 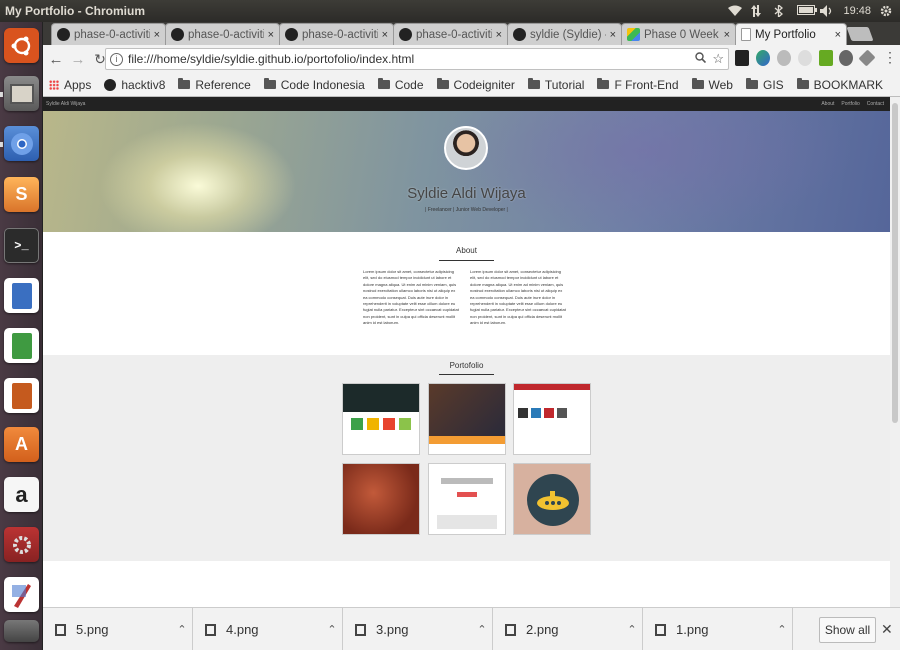 I want to click on new-tab-button, so click(x=860, y=34).